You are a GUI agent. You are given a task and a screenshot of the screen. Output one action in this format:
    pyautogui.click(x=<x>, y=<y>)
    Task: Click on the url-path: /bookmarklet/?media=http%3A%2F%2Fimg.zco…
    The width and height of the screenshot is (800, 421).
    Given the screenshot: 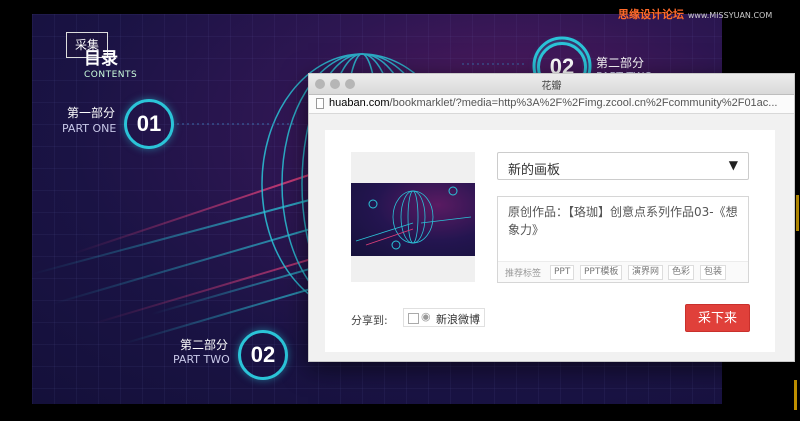 What is the action you would take?
    pyautogui.click(x=583, y=103)
    